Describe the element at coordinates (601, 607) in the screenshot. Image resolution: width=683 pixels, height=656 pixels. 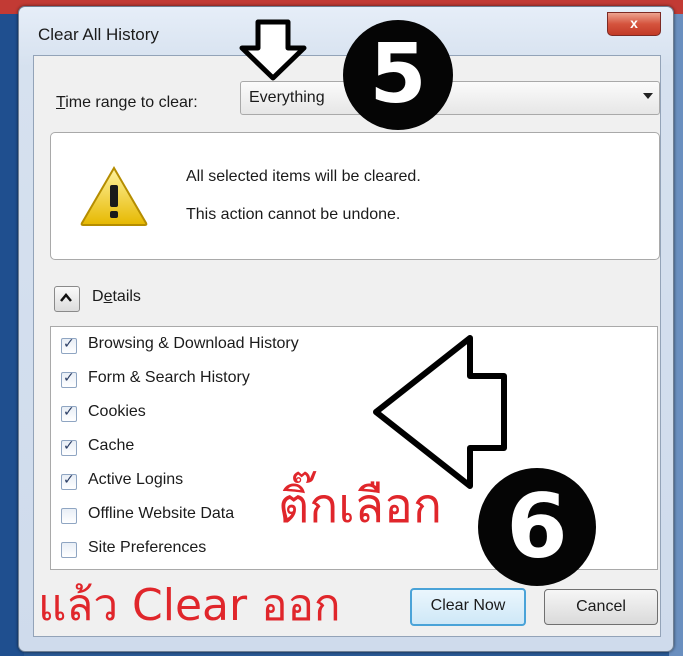
I see `cancel-button: Cancel` at that location.